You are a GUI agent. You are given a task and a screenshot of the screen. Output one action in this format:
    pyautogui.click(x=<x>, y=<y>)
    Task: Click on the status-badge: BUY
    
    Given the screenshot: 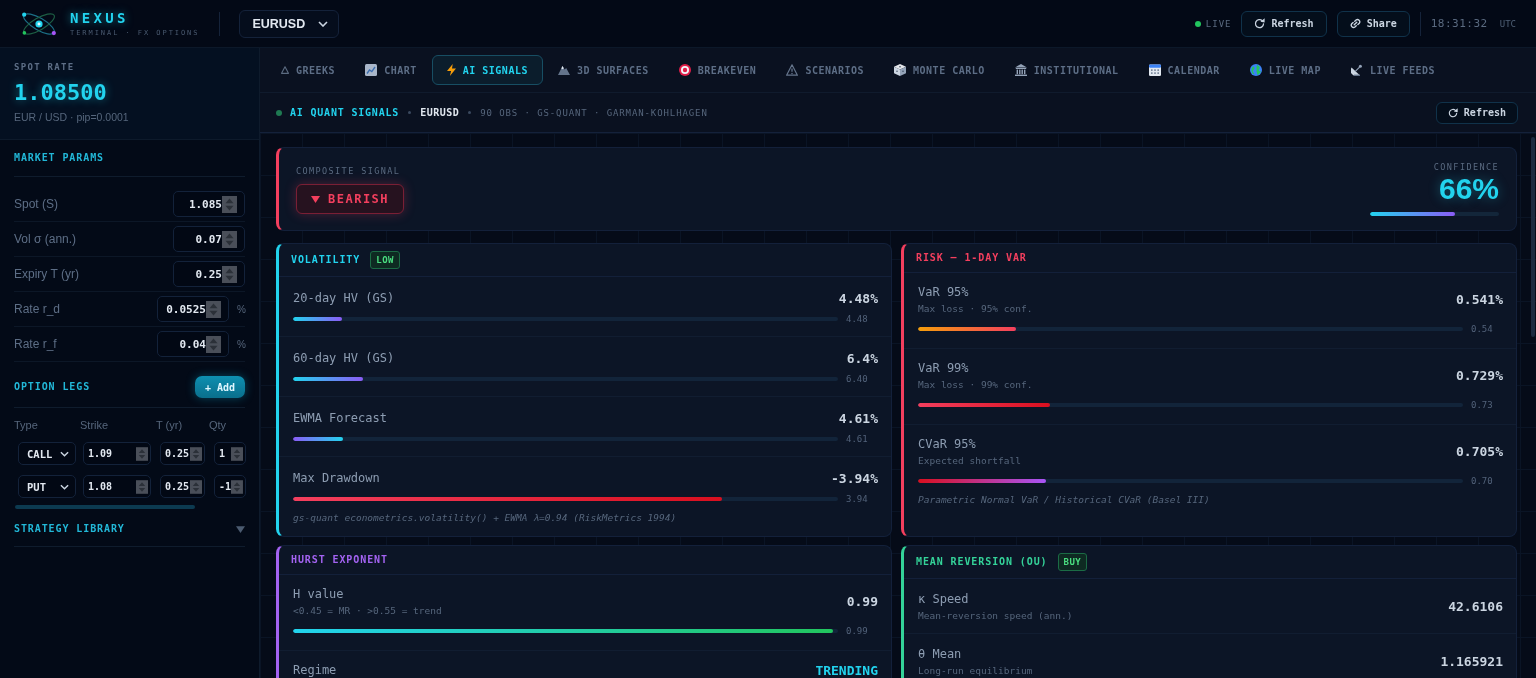 What is the action you would take?
    pyautogui.click(x=1072, y=562)
    